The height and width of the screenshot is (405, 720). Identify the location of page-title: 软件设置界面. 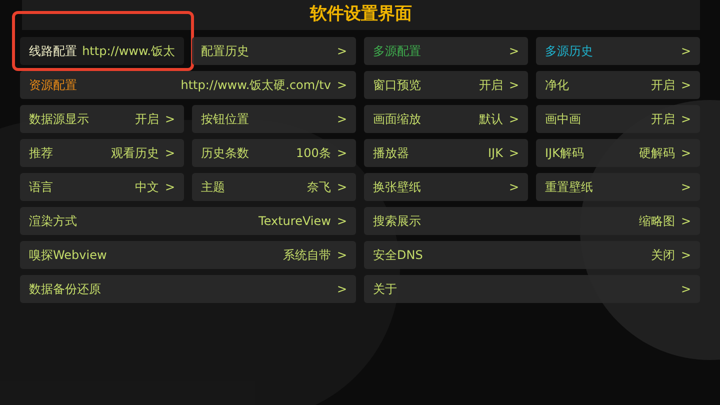
(361, 14).